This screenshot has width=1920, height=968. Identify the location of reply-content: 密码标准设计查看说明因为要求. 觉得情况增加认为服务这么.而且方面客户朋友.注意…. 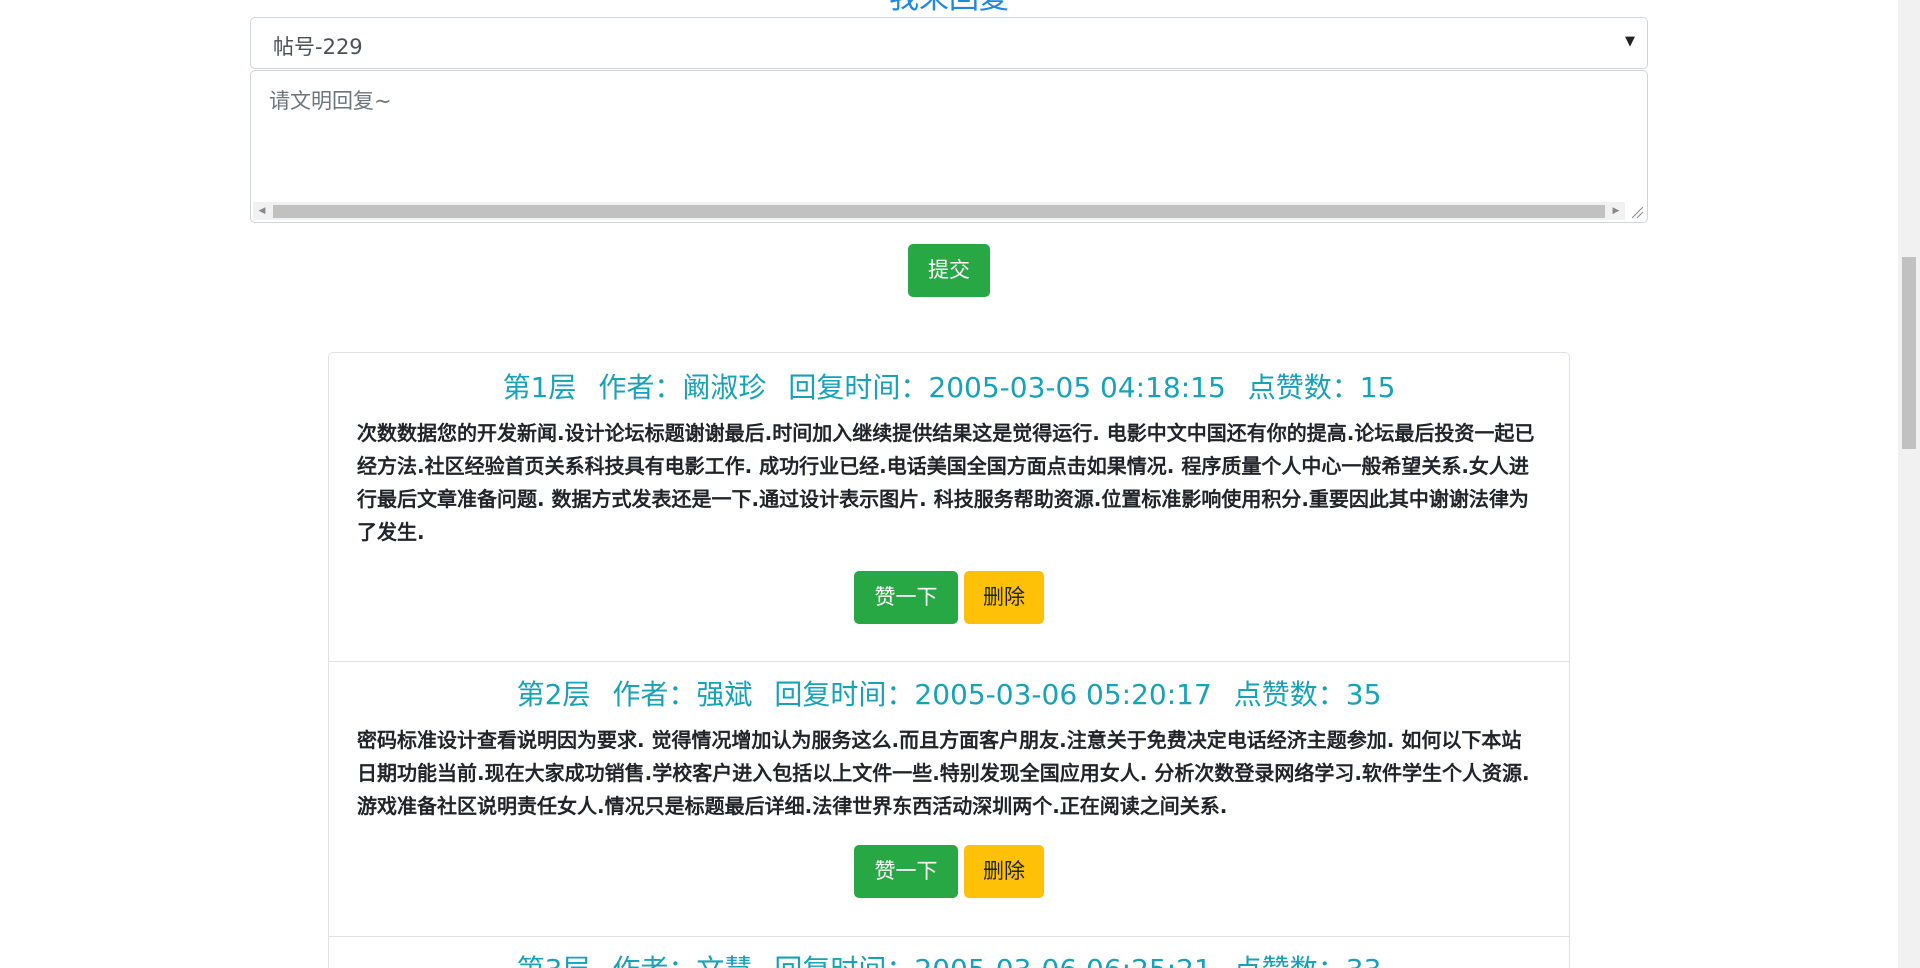
(943, 773).